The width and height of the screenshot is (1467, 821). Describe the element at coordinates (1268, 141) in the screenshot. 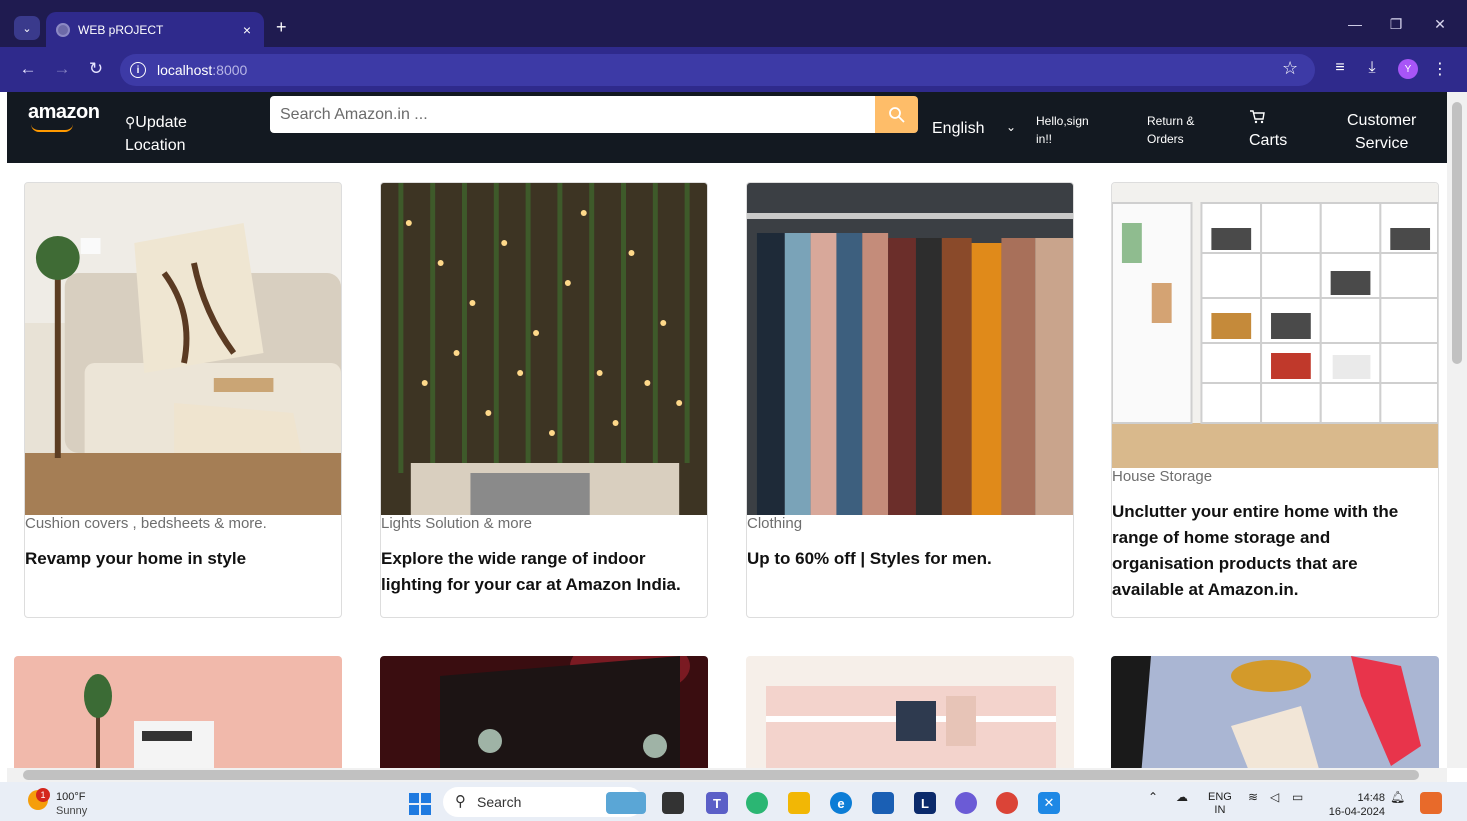

I see `carts-link: Carts` at that location.